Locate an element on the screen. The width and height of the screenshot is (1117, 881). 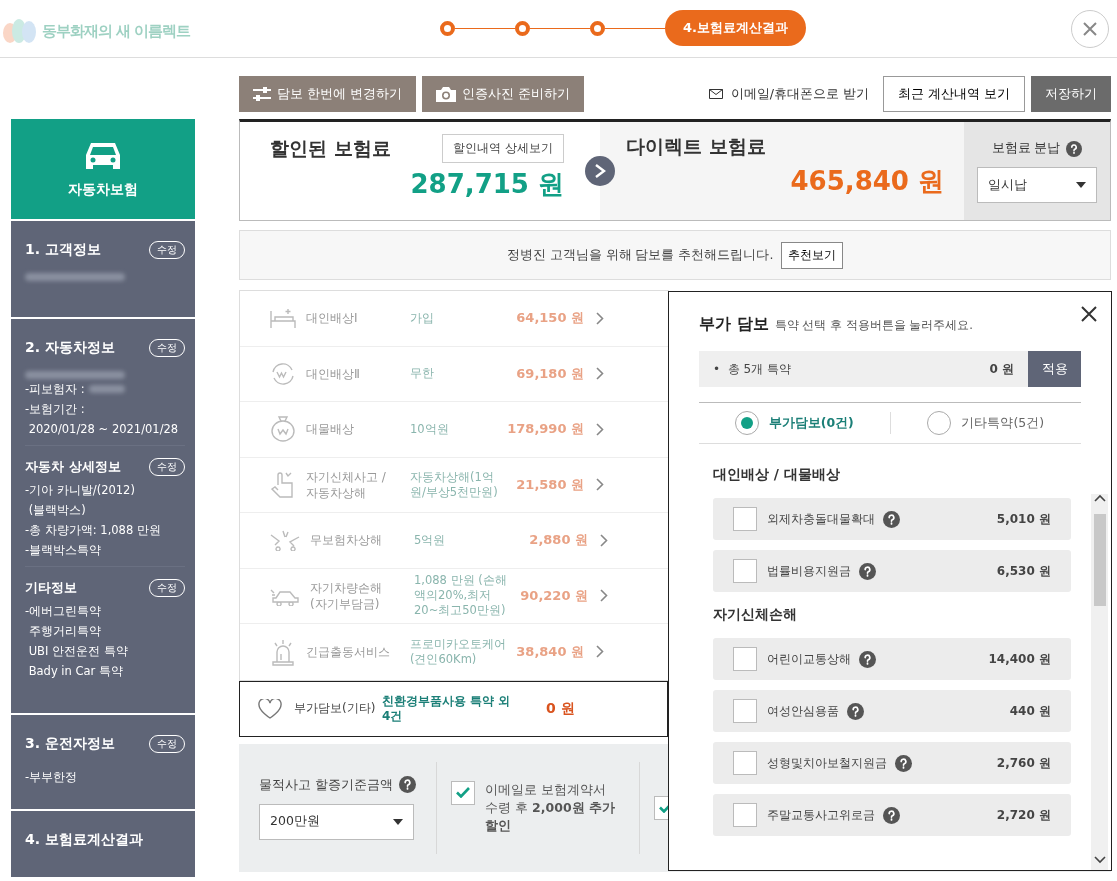
close-button is located at coordinates (1089, 314).